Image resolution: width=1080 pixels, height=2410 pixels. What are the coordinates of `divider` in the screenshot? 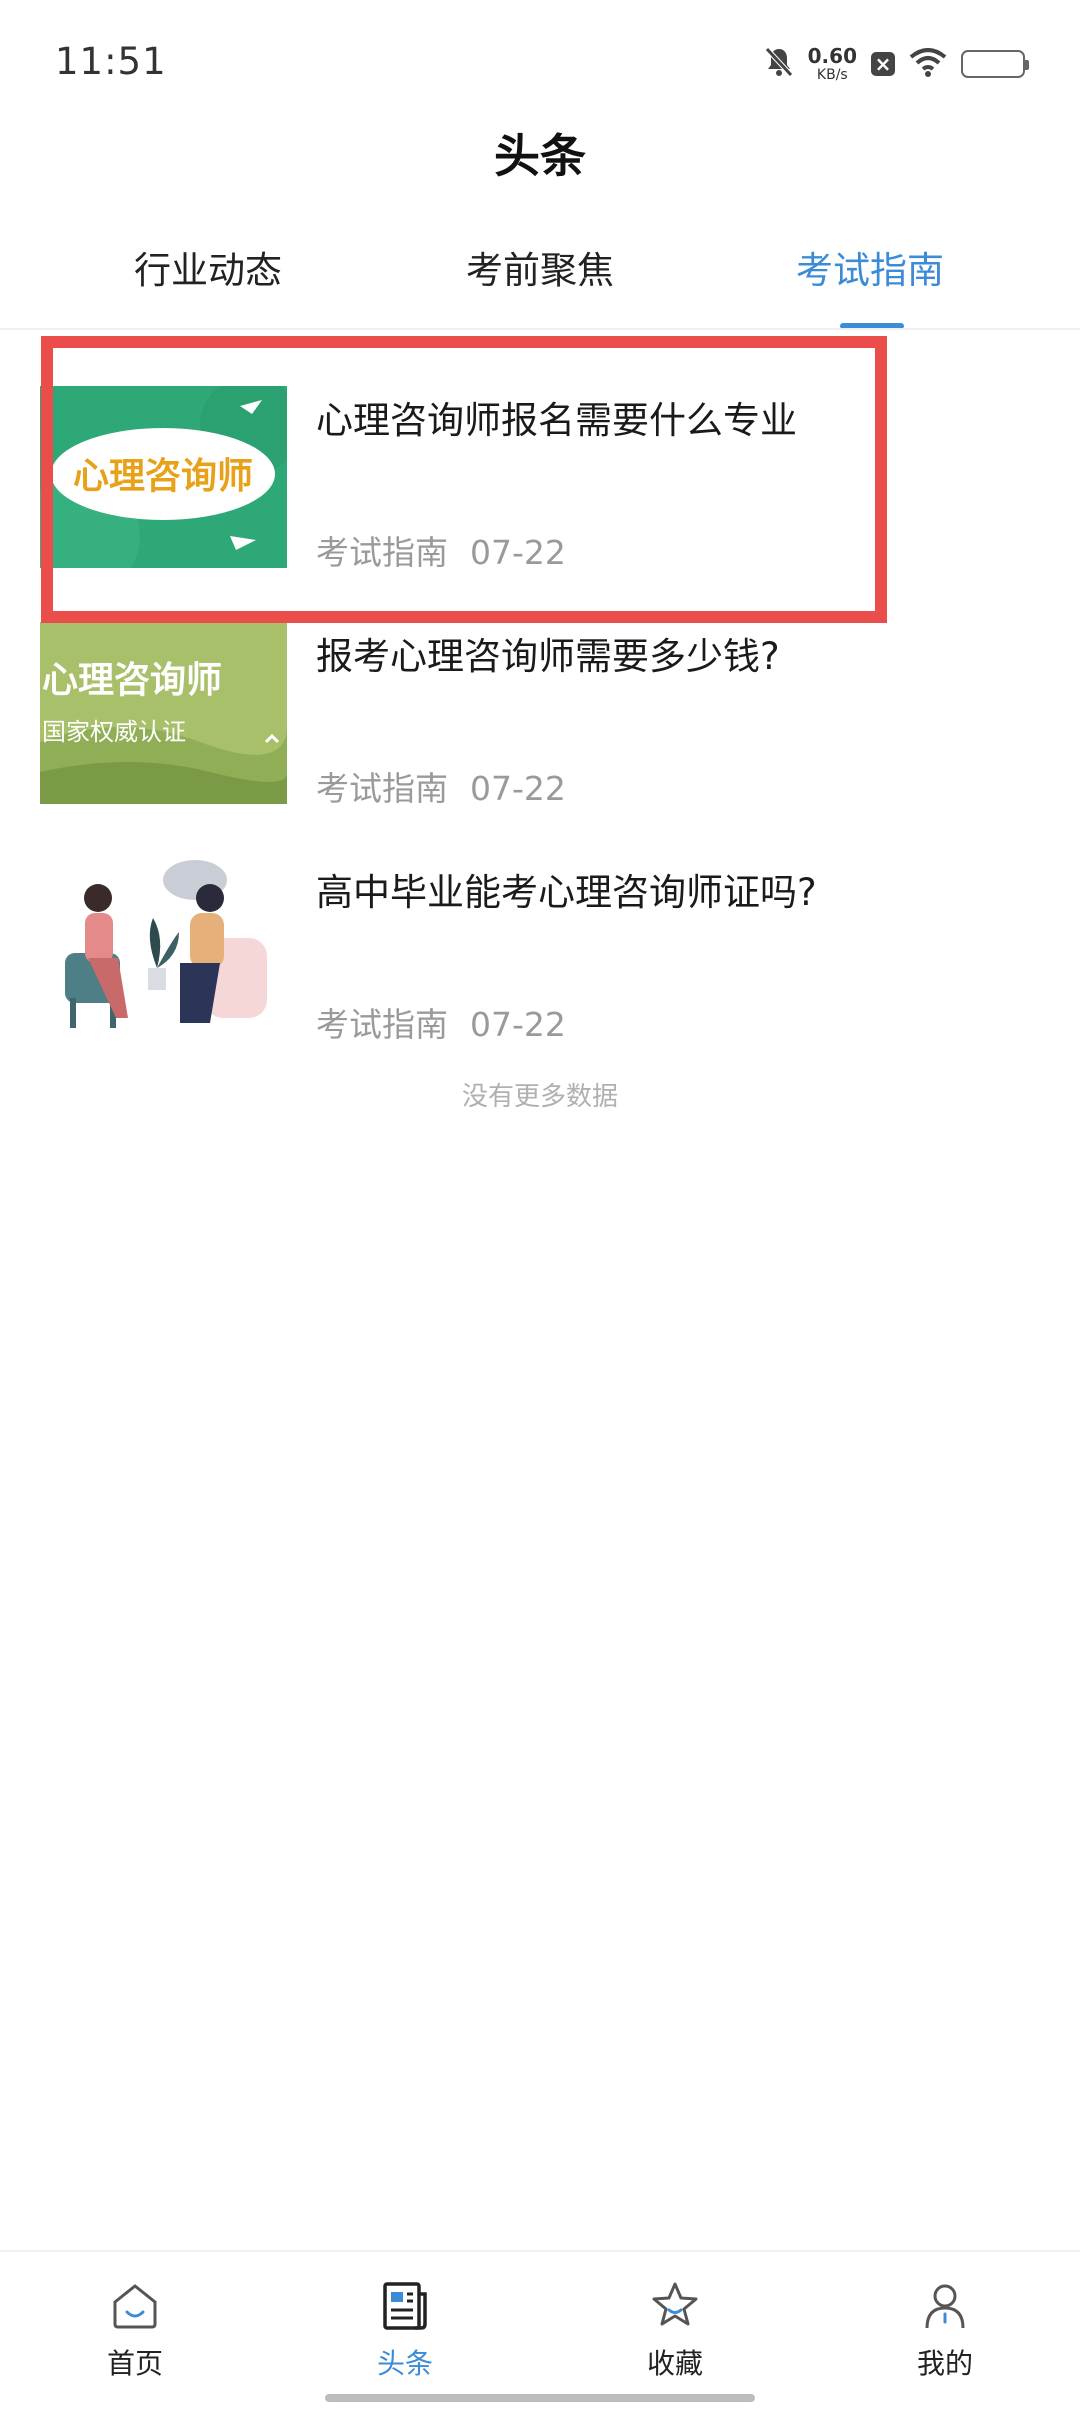 It's located at (540, 329).